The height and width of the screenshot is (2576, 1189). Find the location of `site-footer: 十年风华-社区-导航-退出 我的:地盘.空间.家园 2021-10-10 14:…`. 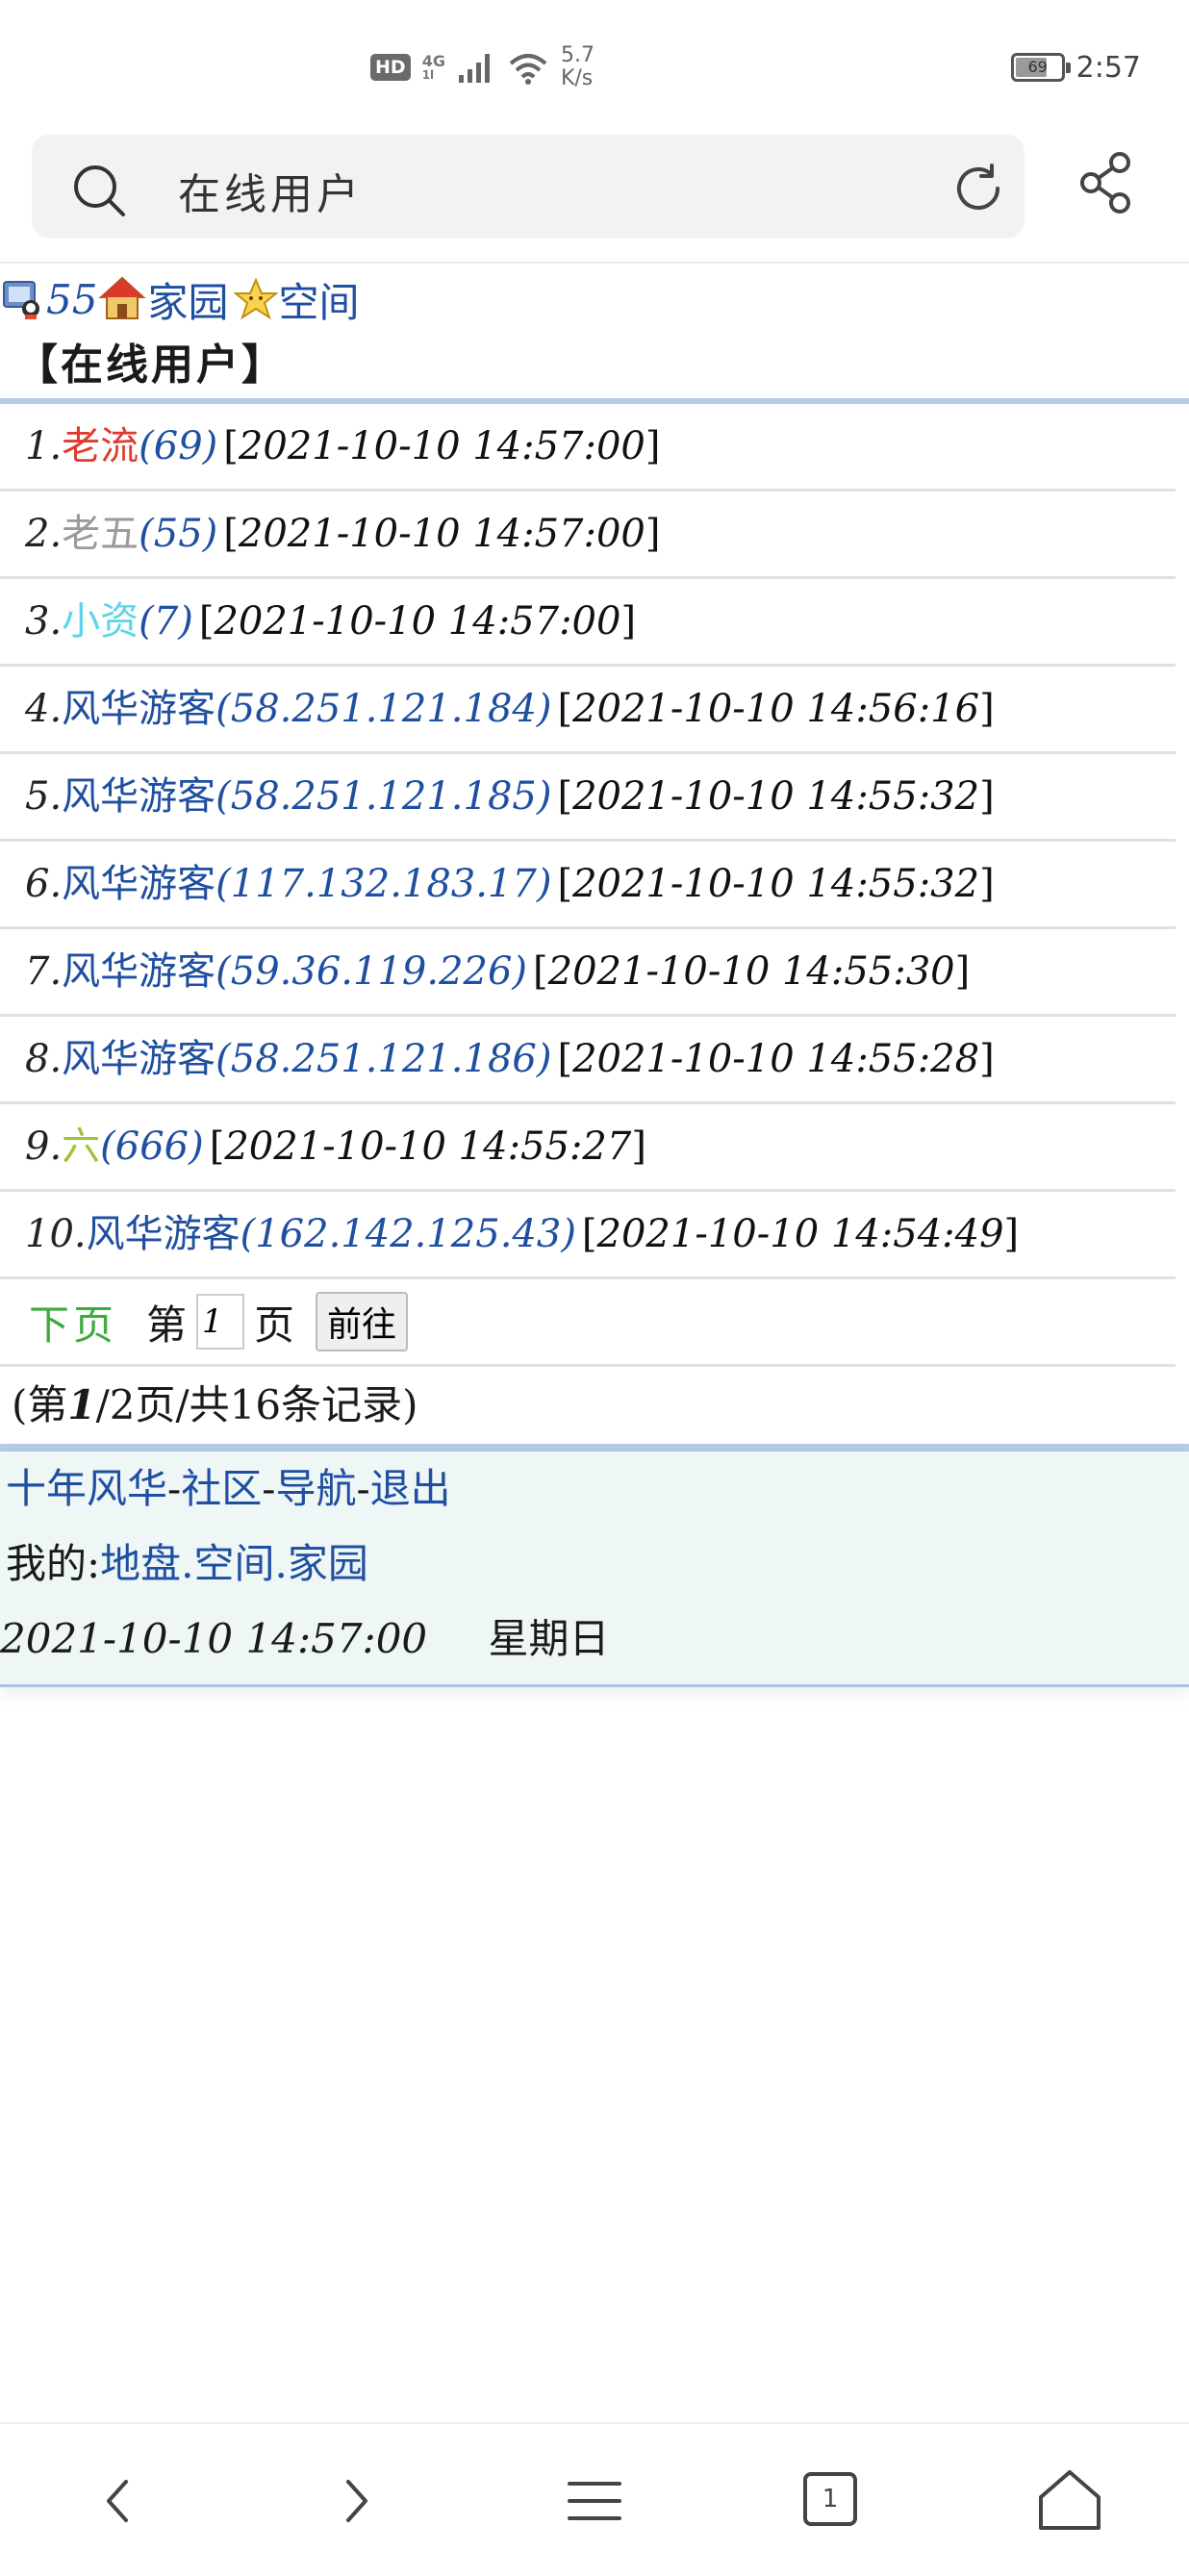

site-footer: 十年风华-社区-导航-退出 我的:地盘.空间.家园 2021-10-10 14:… is located at coordinates (594, 1569).